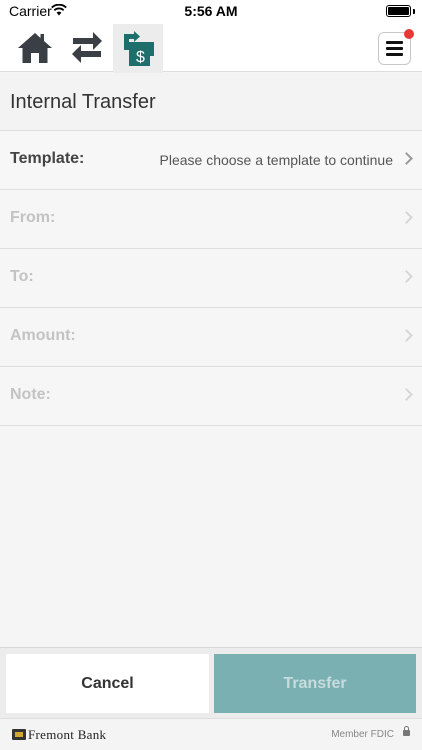 Image resolution: width=422 pixels, height=750 pixels. I want to click on page-header: Internal Transfer, so click(211, 102).